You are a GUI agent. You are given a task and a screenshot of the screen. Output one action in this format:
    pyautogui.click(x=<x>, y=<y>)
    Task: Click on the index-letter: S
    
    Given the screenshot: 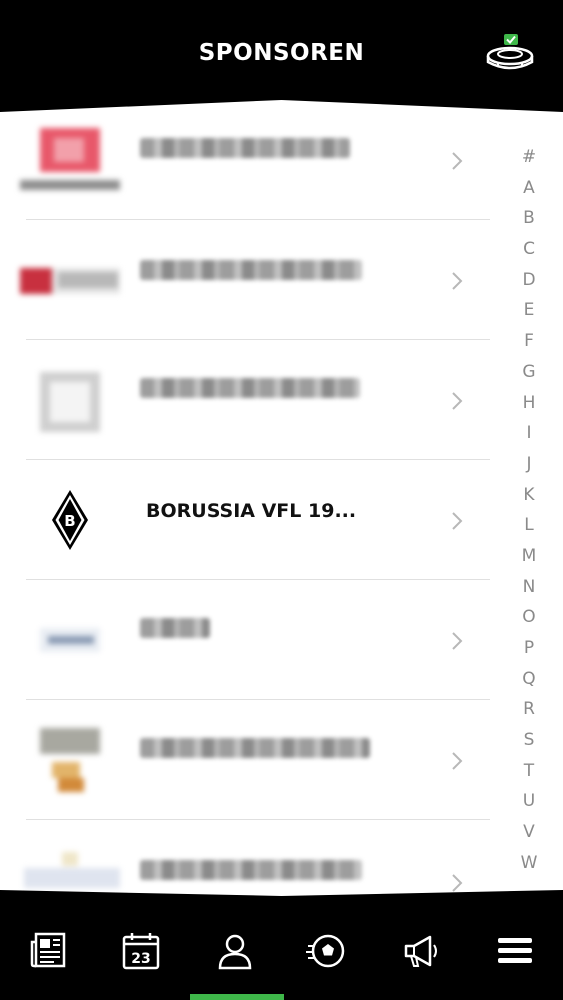 What is the action you would take?
    pyautogui.click(x=529, y=740)
    